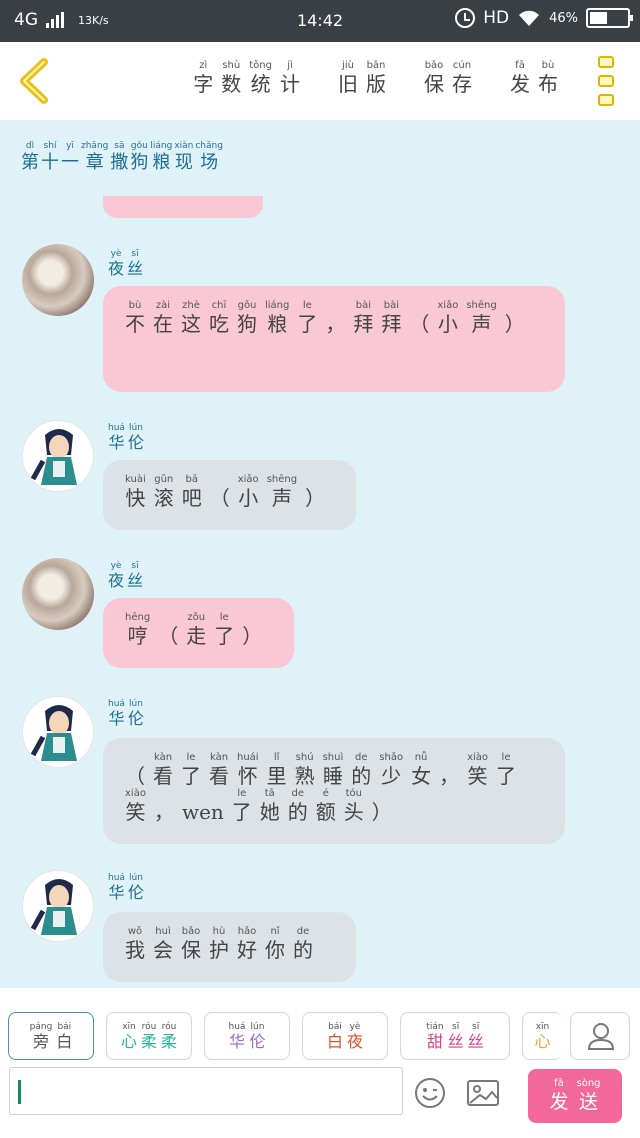  Describe the element at coordinates (363, 305) in the screenshot. I see `pinyin: bài` at that location.